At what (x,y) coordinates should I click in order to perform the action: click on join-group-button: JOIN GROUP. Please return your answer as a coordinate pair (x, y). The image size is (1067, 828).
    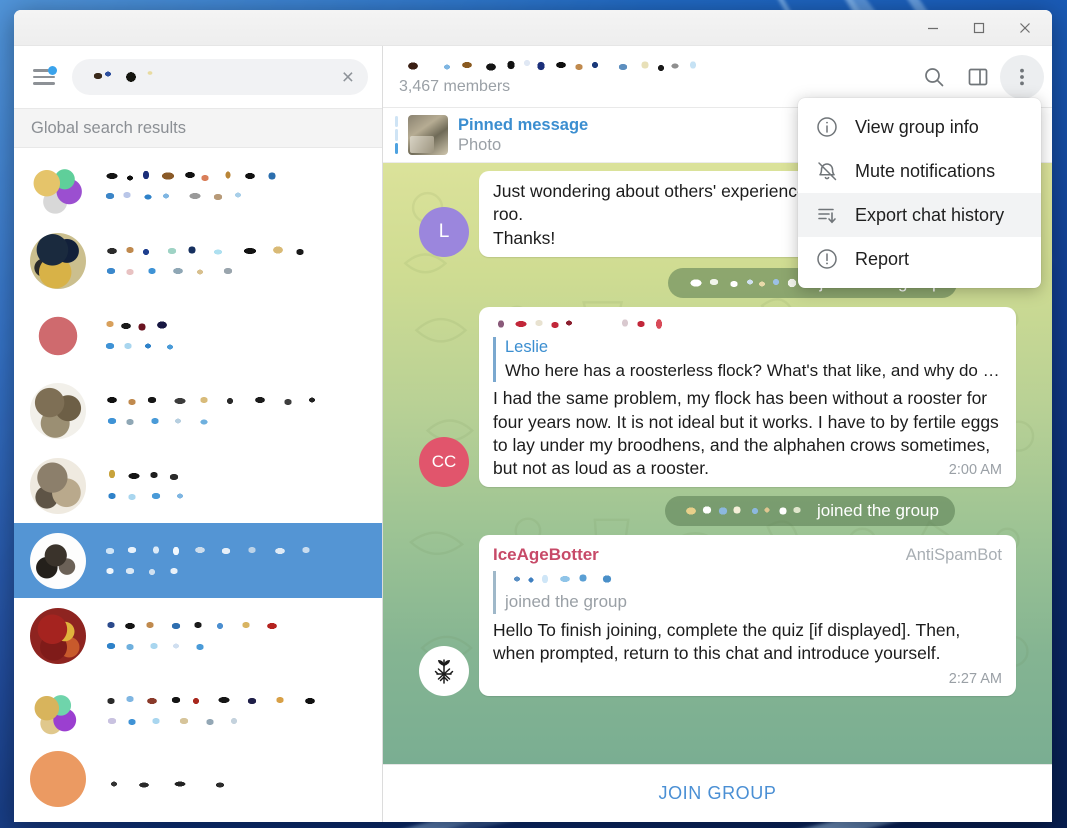
    Looking at the image, I should click on (717, 793).